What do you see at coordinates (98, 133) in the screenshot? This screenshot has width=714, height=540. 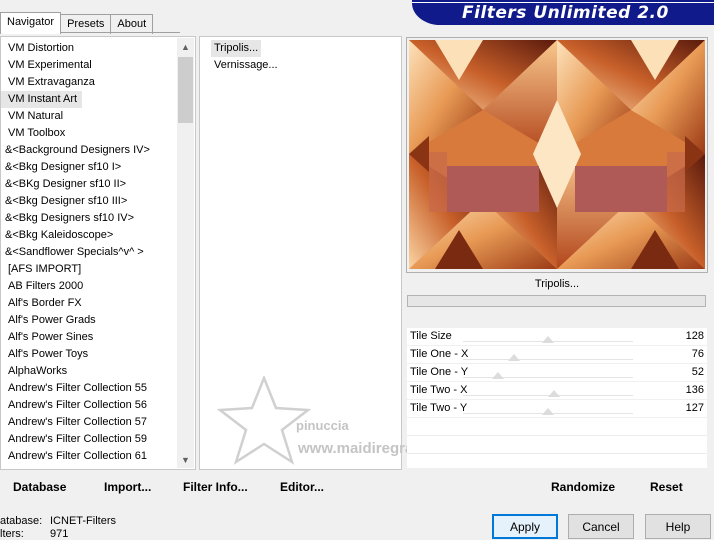 I see `category-item: VM Toolbox` at bounding box center [98, 133].